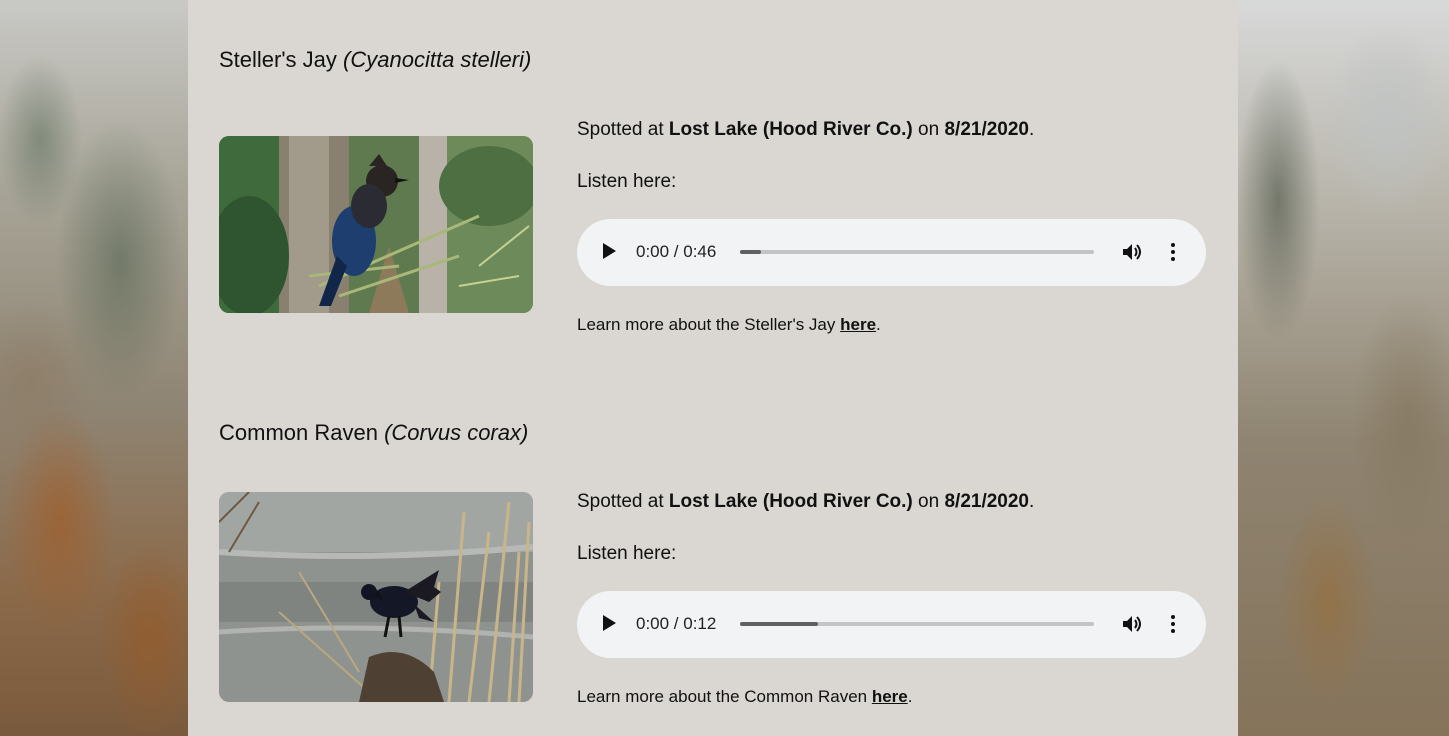 Image resolution: width=1449 pixels, height=736 pixels. What do you see at coordinates (278, 59) in the screenshot?
I see `common-name: Steller's Jay` at bounding box center [278, 59].